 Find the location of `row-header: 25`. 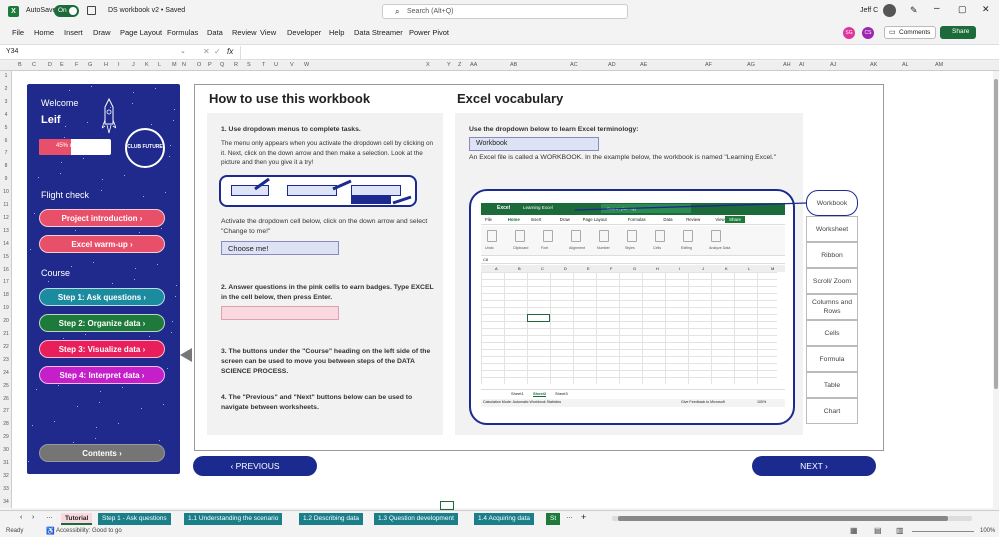

row-header: 25 is located at coordinates (6, 386).